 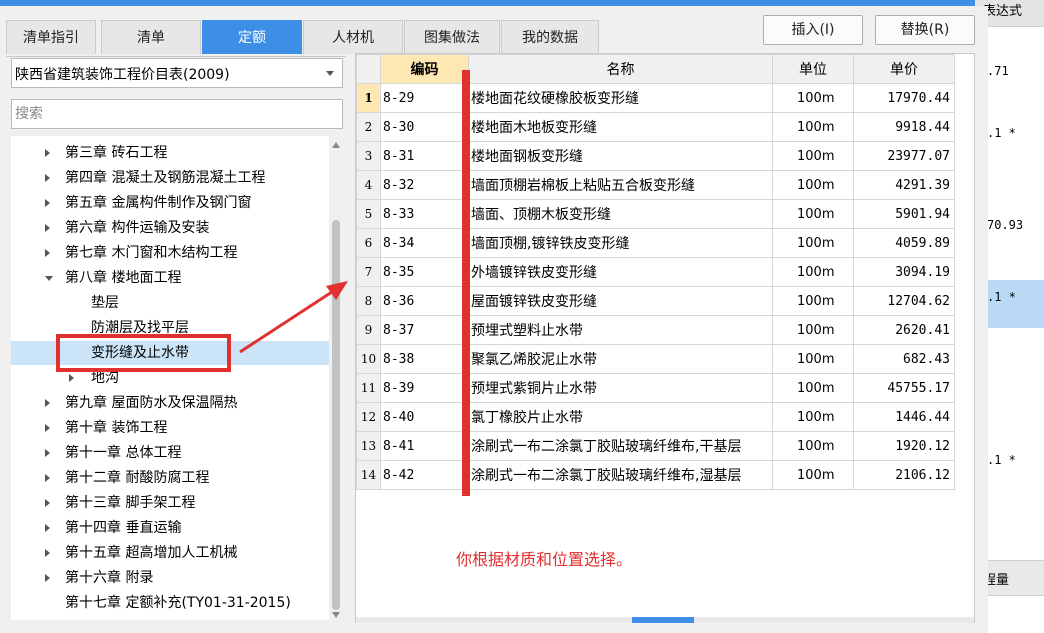 What do you see at coordinates (466, 283) in the screenshot?
I see `red-marker-bar` at bounding box center [466, 283].